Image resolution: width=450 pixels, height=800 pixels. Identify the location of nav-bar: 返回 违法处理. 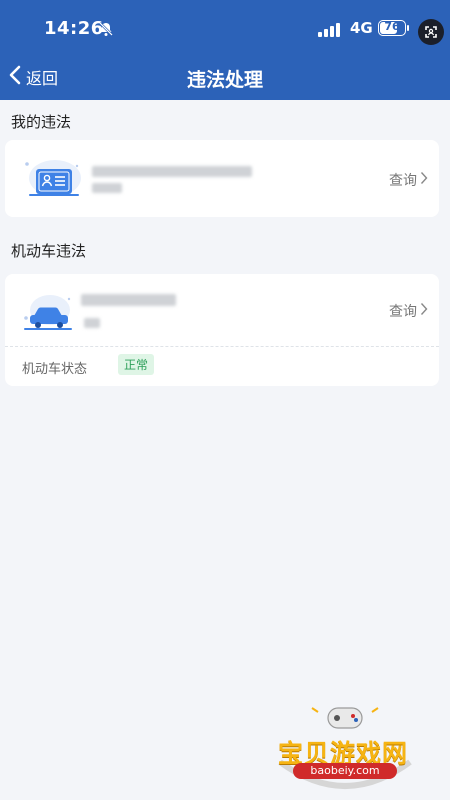
(225, 77).